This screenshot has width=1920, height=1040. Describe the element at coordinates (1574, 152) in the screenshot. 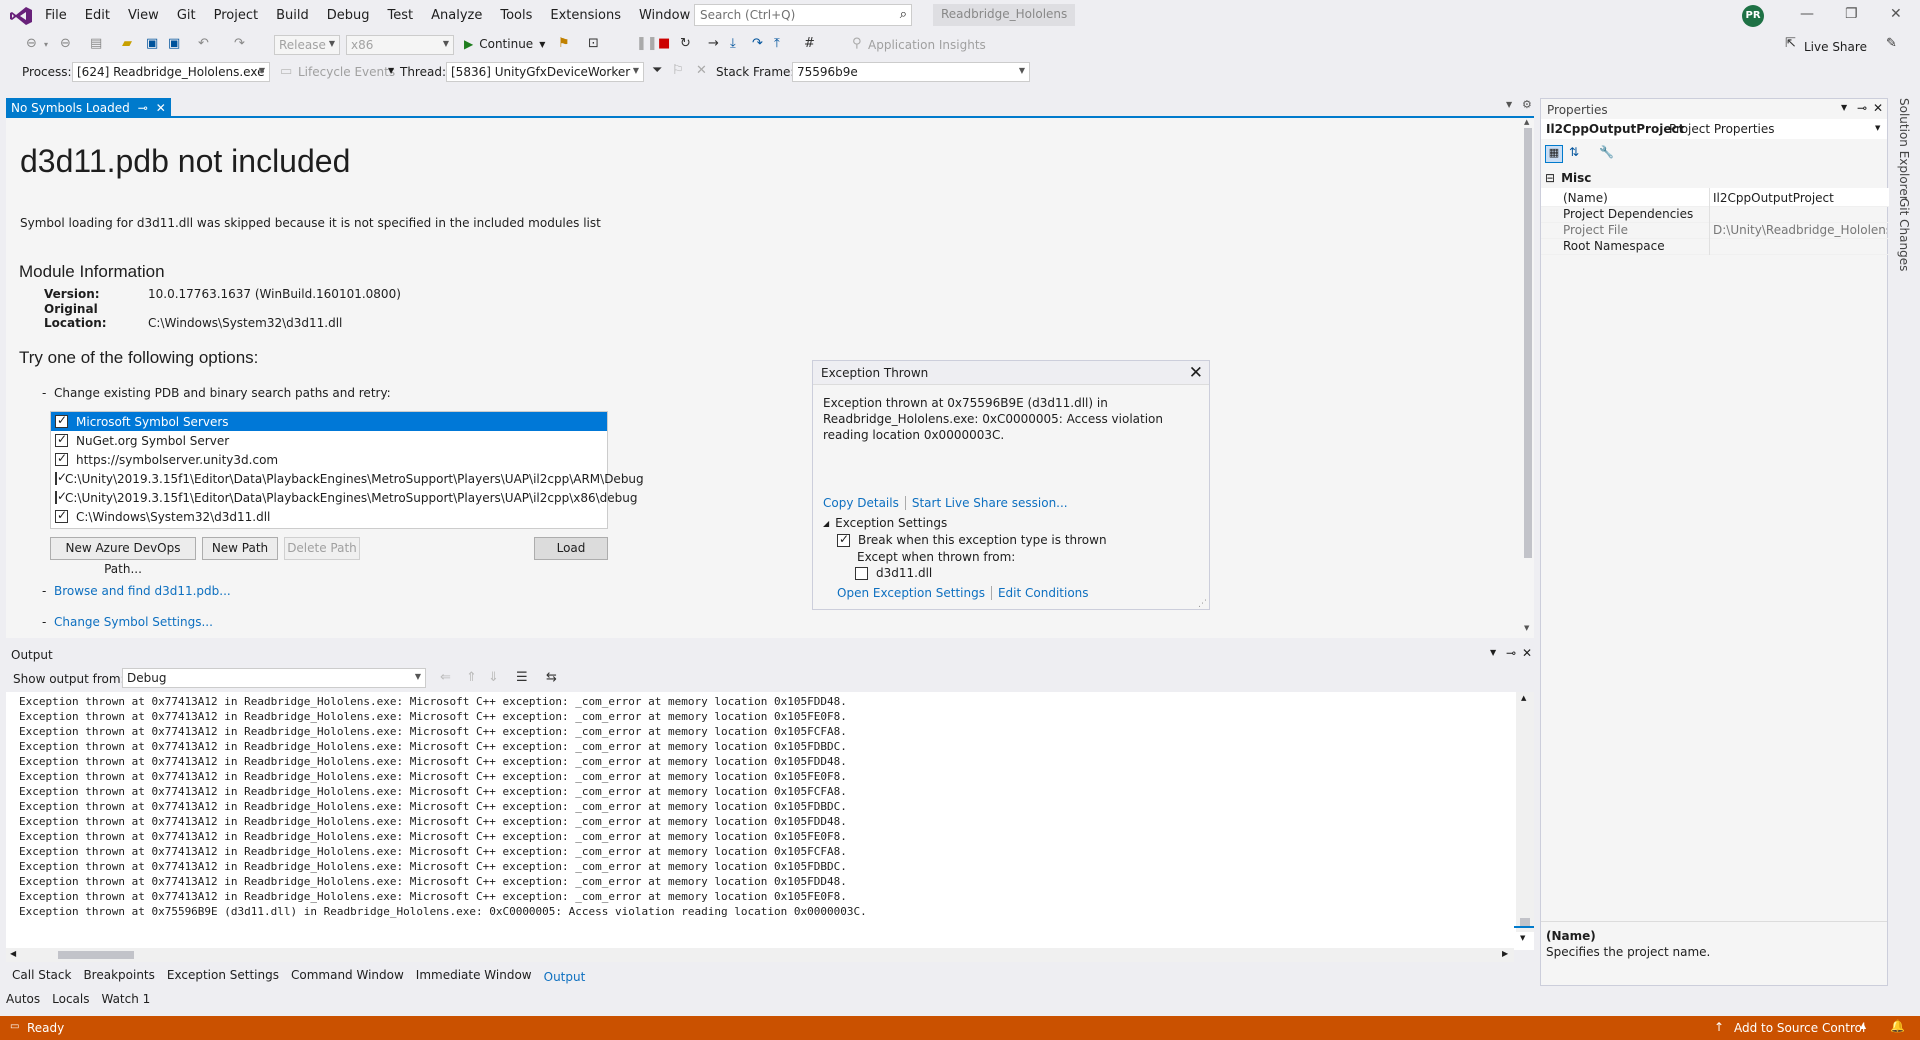

I see `alphabetical-icon: ⇅` at that location.